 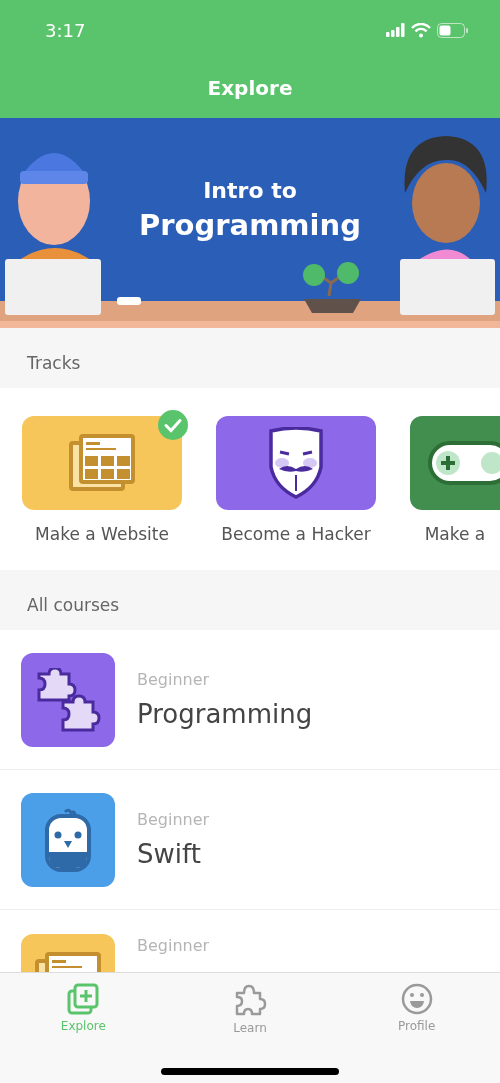 I want to click on tab-bar-item: Explore, so click(x=83, y=1008).